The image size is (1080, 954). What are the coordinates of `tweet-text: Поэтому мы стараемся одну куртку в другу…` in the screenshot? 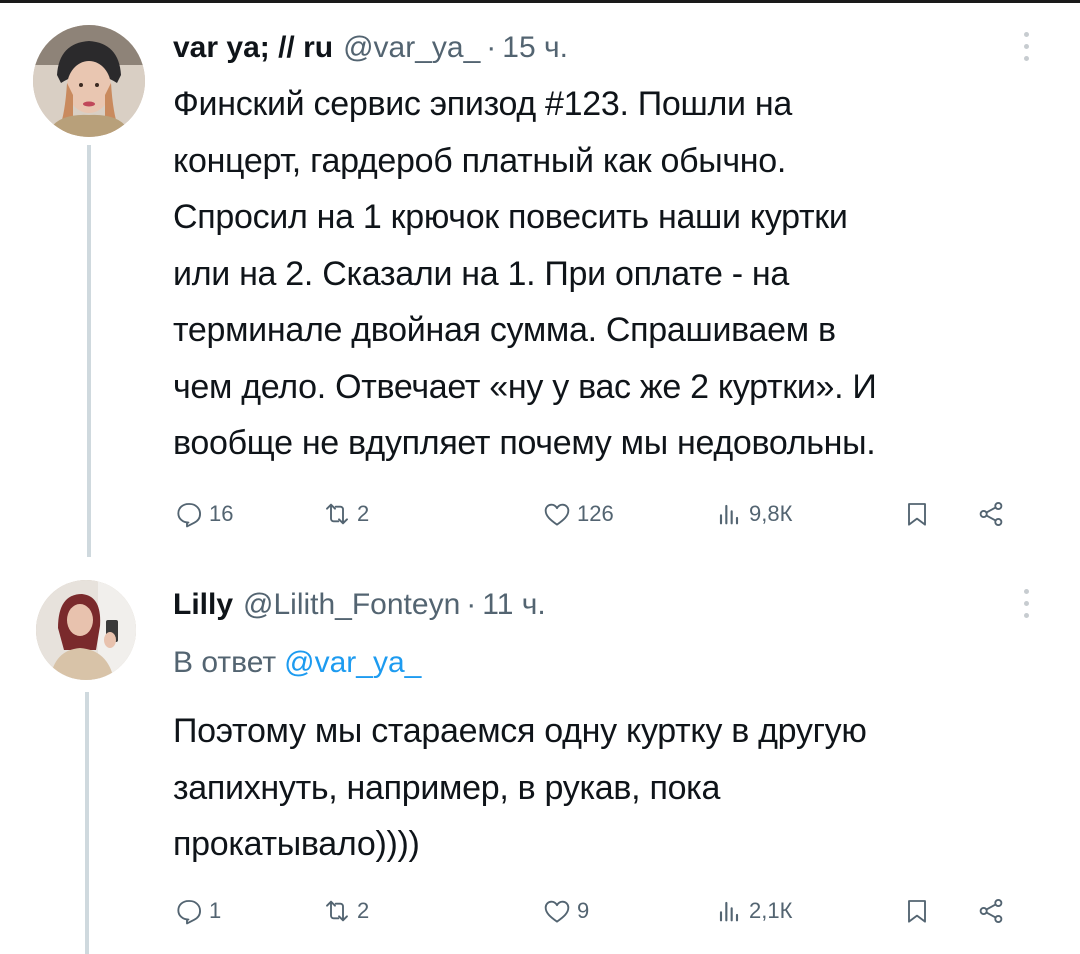 It's located at (613, 788).